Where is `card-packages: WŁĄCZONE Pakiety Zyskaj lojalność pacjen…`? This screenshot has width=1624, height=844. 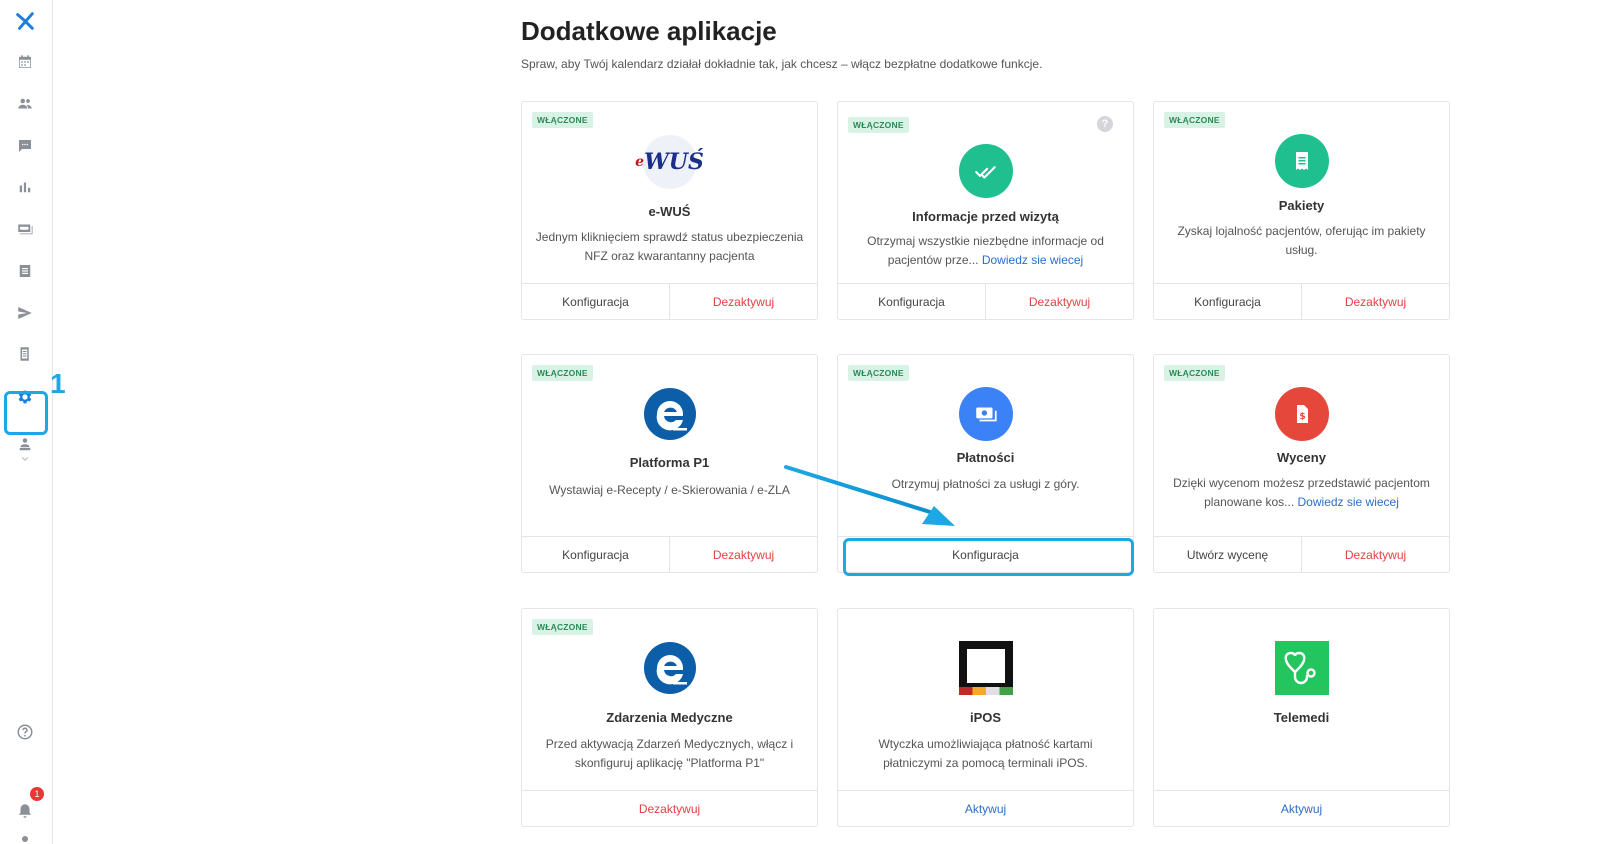
card-packages: WŁĄCZONE Pakiety Zyskaj lojalność pacjen… is located at coordinates (1301, 210).